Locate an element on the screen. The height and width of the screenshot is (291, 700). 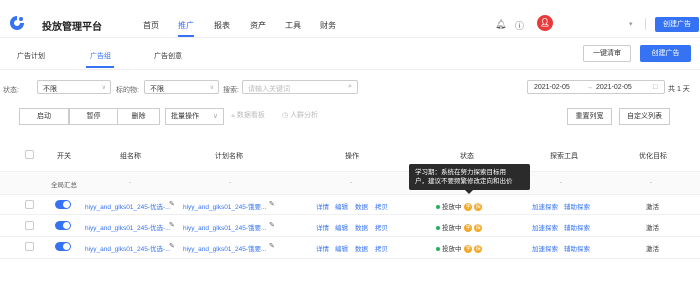
target-filter-label: 标的物: is located at coordinates (127, 90).